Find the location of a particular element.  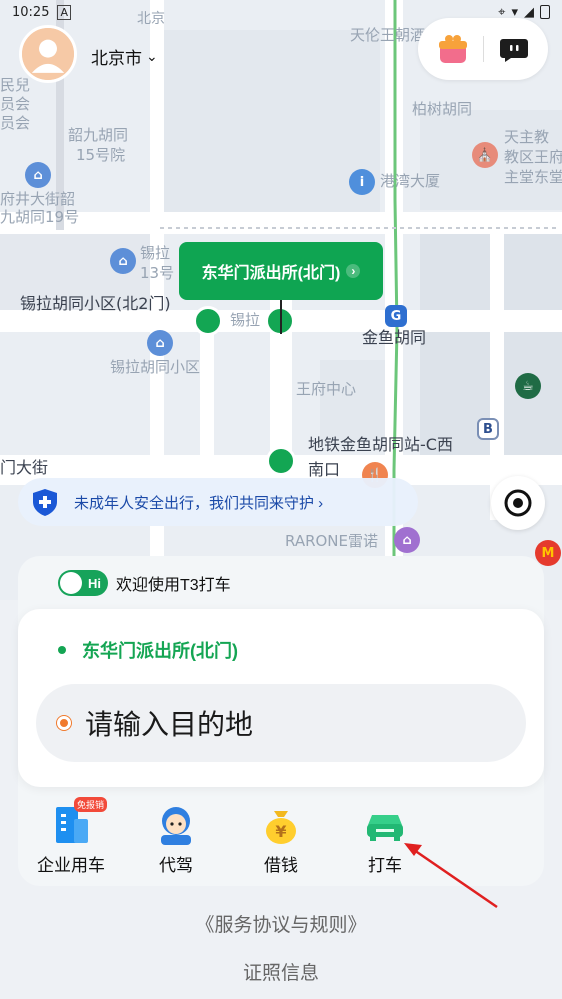

map-label: 教区王府 is located at coordinates (533, 157).